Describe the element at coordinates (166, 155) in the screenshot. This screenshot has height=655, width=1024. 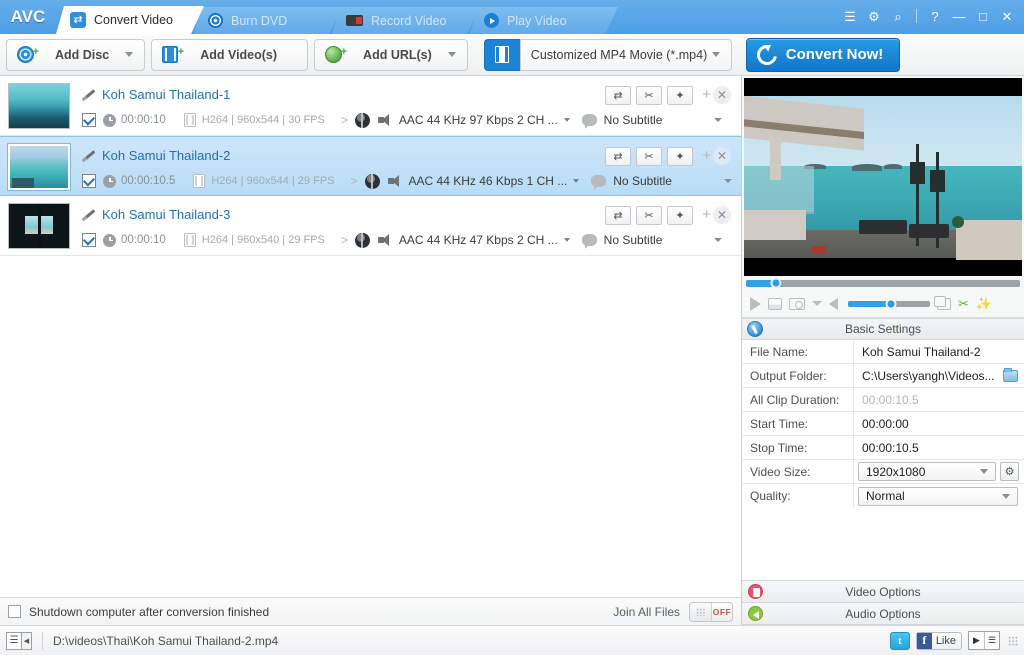
I see `file-name: Koh Samui Thailand-2` at that location.